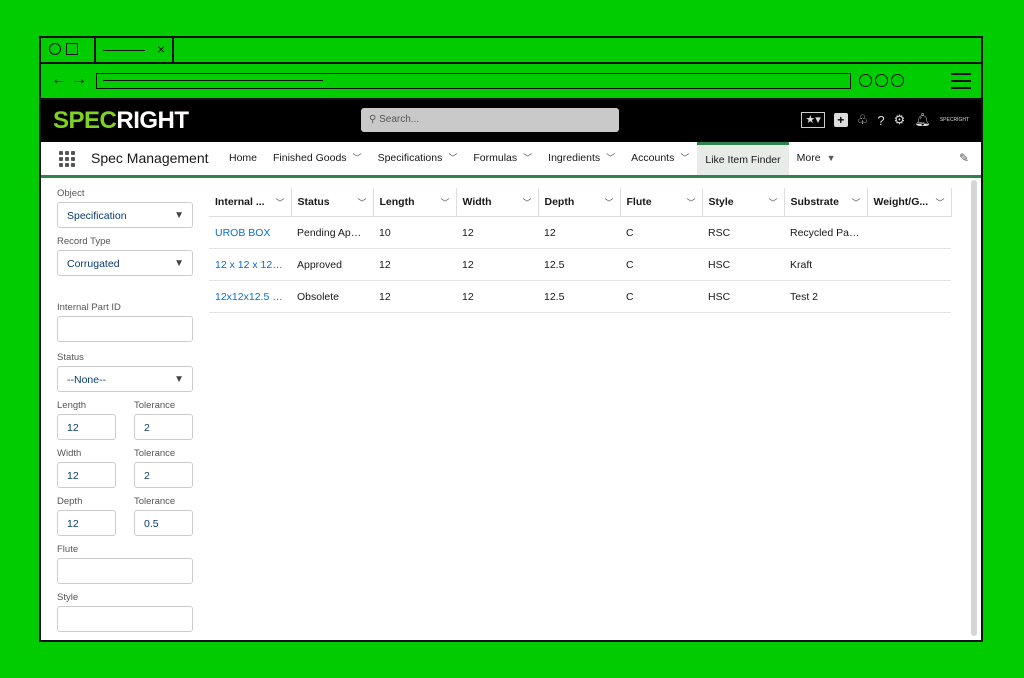  I want to click on column-header: Internal ... ﹀, so click(250, 202).